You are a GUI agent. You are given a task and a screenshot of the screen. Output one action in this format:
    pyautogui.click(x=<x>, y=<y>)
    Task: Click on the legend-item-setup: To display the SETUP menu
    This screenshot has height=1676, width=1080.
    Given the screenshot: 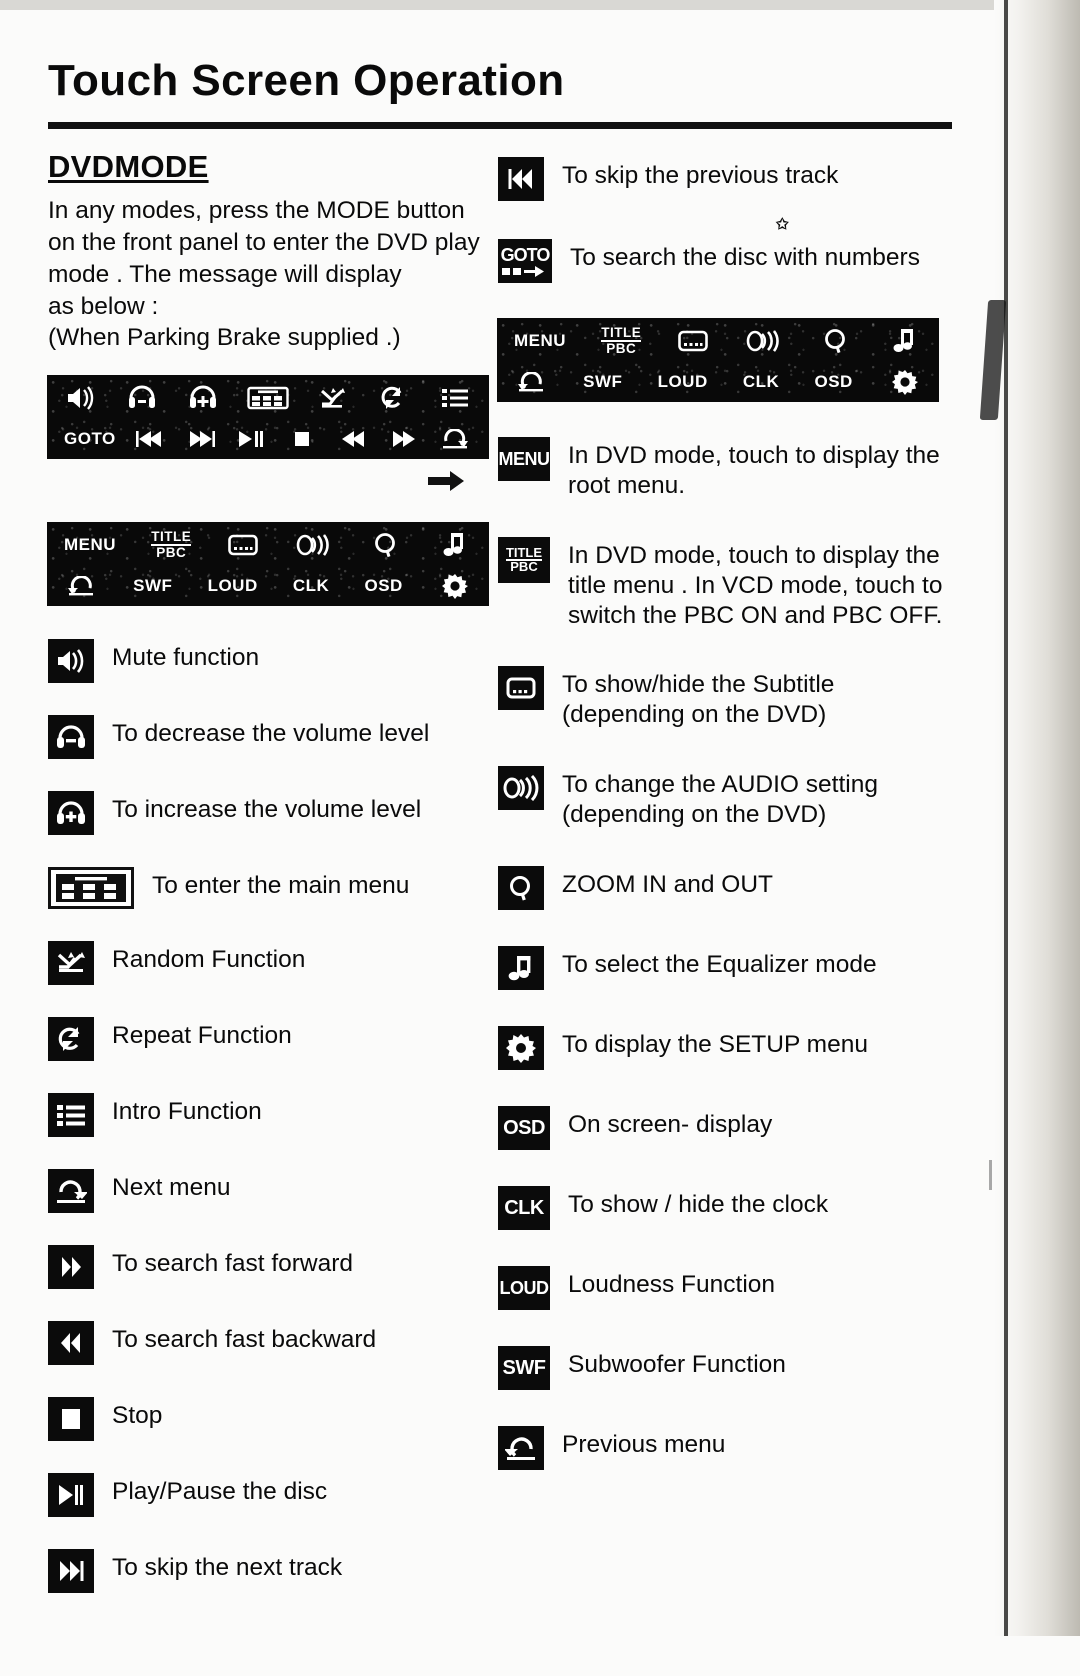 What is the action you would take?
    pyautogui.click(x=739, y=1047)
    